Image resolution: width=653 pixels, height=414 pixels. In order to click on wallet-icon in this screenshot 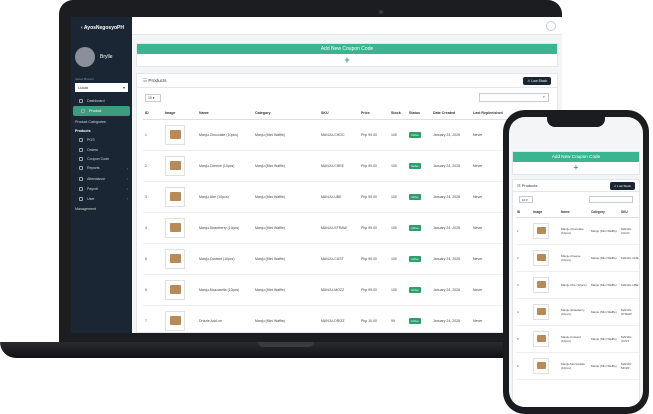, I will do `click(81, 188)`.